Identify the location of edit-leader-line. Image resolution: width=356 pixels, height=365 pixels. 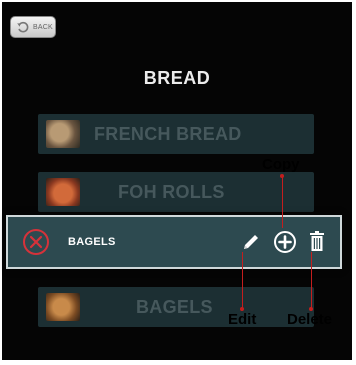
(242, 281).